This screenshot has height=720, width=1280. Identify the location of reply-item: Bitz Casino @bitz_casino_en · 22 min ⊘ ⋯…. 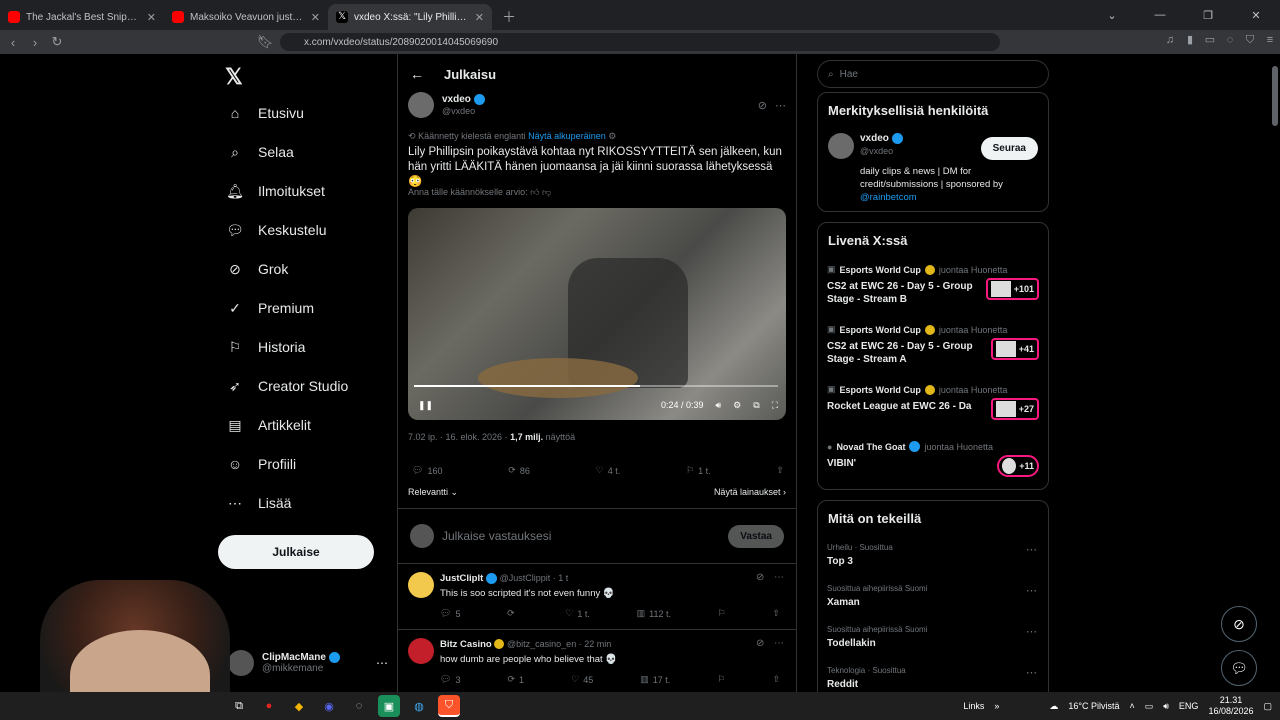
(597, 660).